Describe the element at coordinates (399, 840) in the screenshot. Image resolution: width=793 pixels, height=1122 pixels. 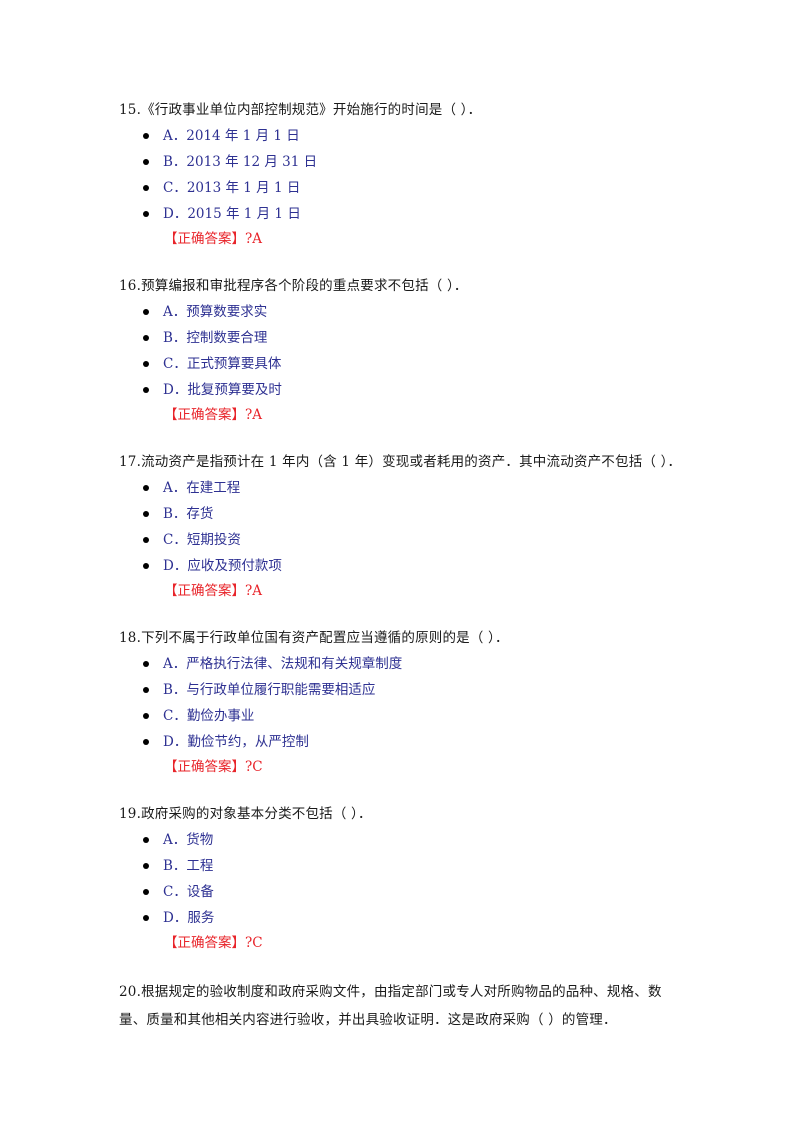
I see `option-a: A．货物` at that location.